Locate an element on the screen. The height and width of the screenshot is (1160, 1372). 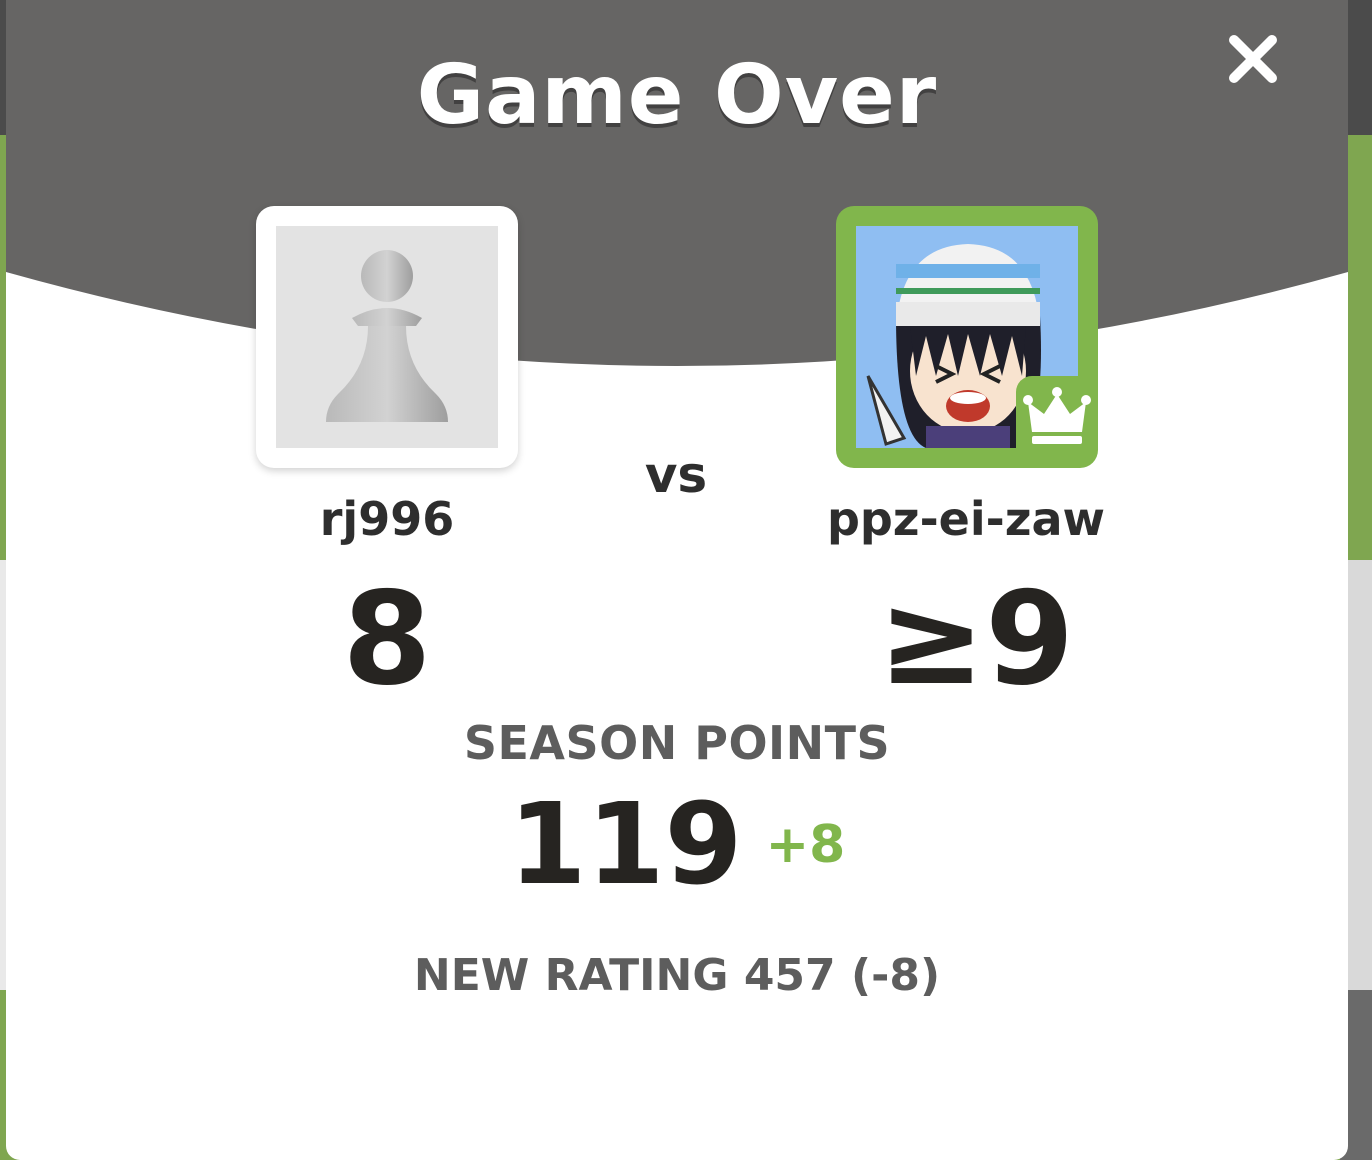
new-rating-text: NEW RATING 457 (-8) is located at coordinates (677, 975).